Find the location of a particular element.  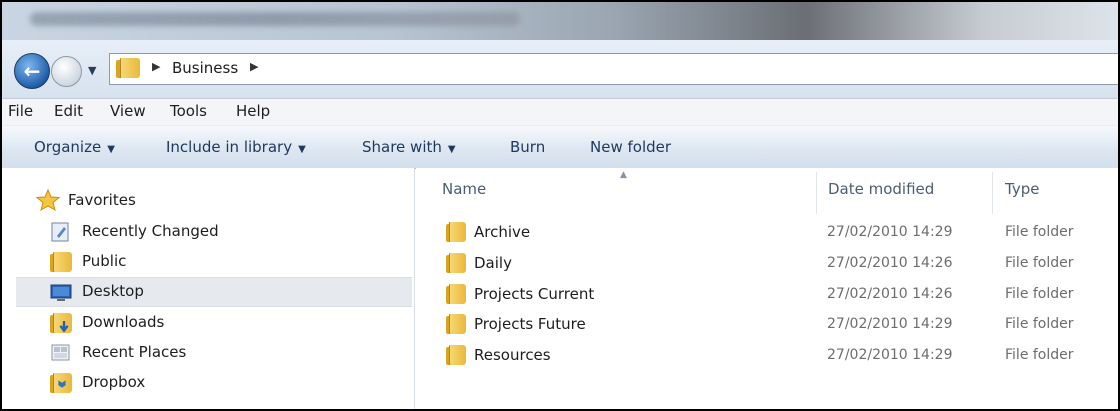

new-folder-button: New folder is located at coordinates (630, 147).